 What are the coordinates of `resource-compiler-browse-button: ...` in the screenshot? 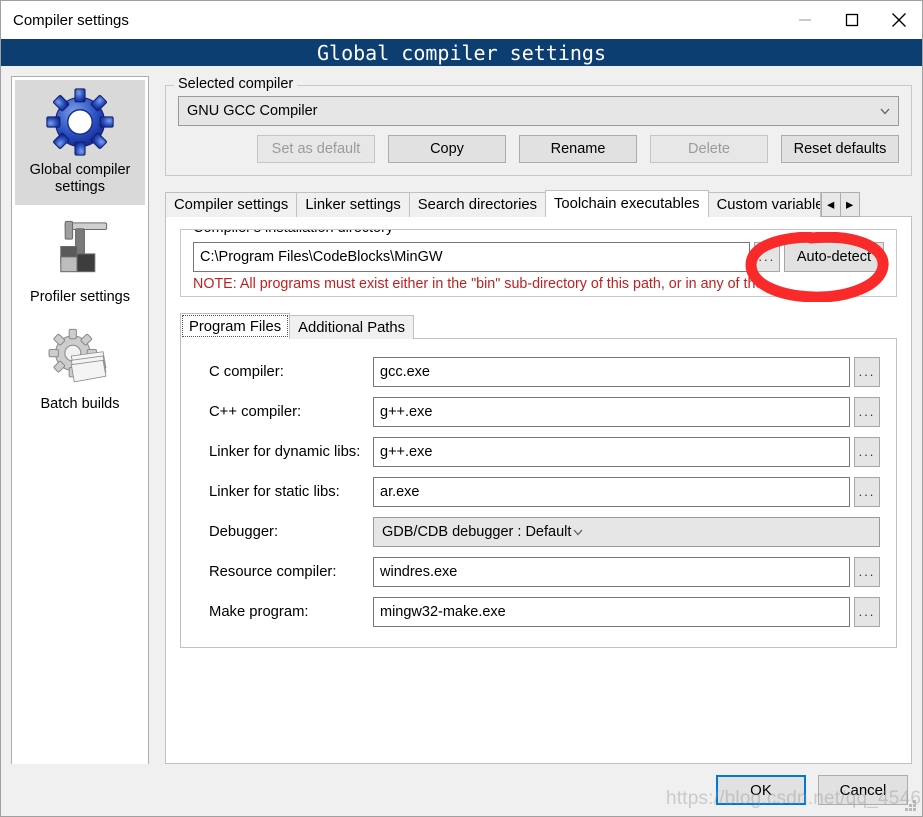 It's located at (867, 572).